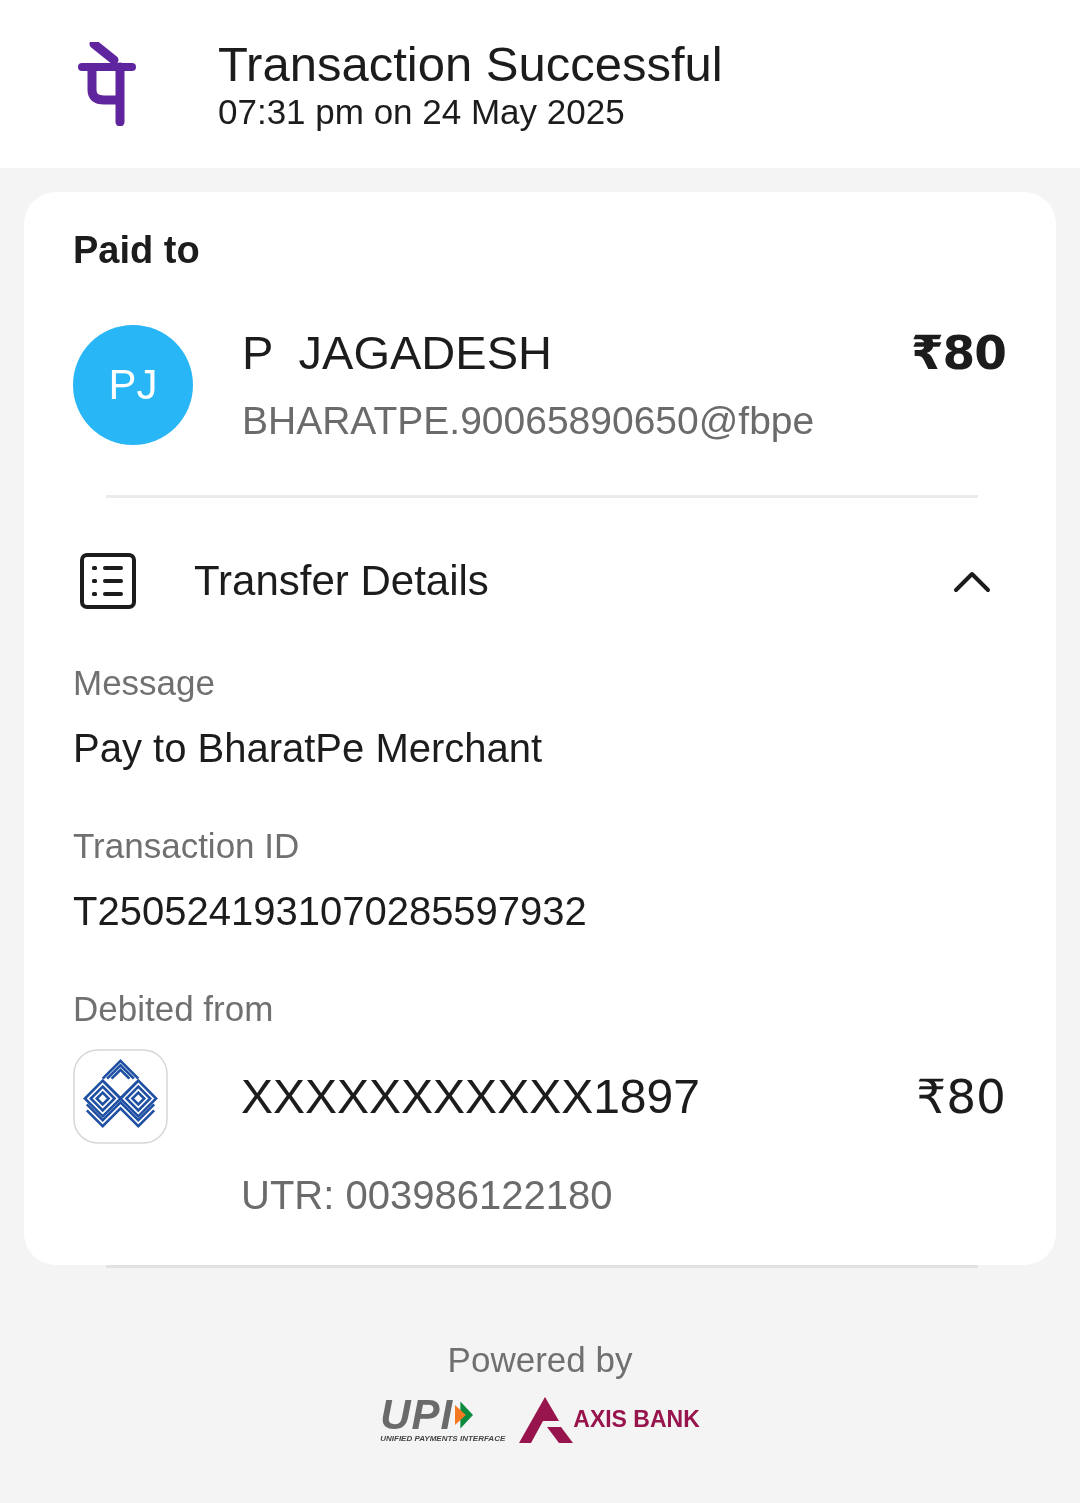 This screenshot has width=1080, height=1503. Describe the element at coordinates (174, 1009) in the screenshot. I see `field-label: Debited from` at that location.